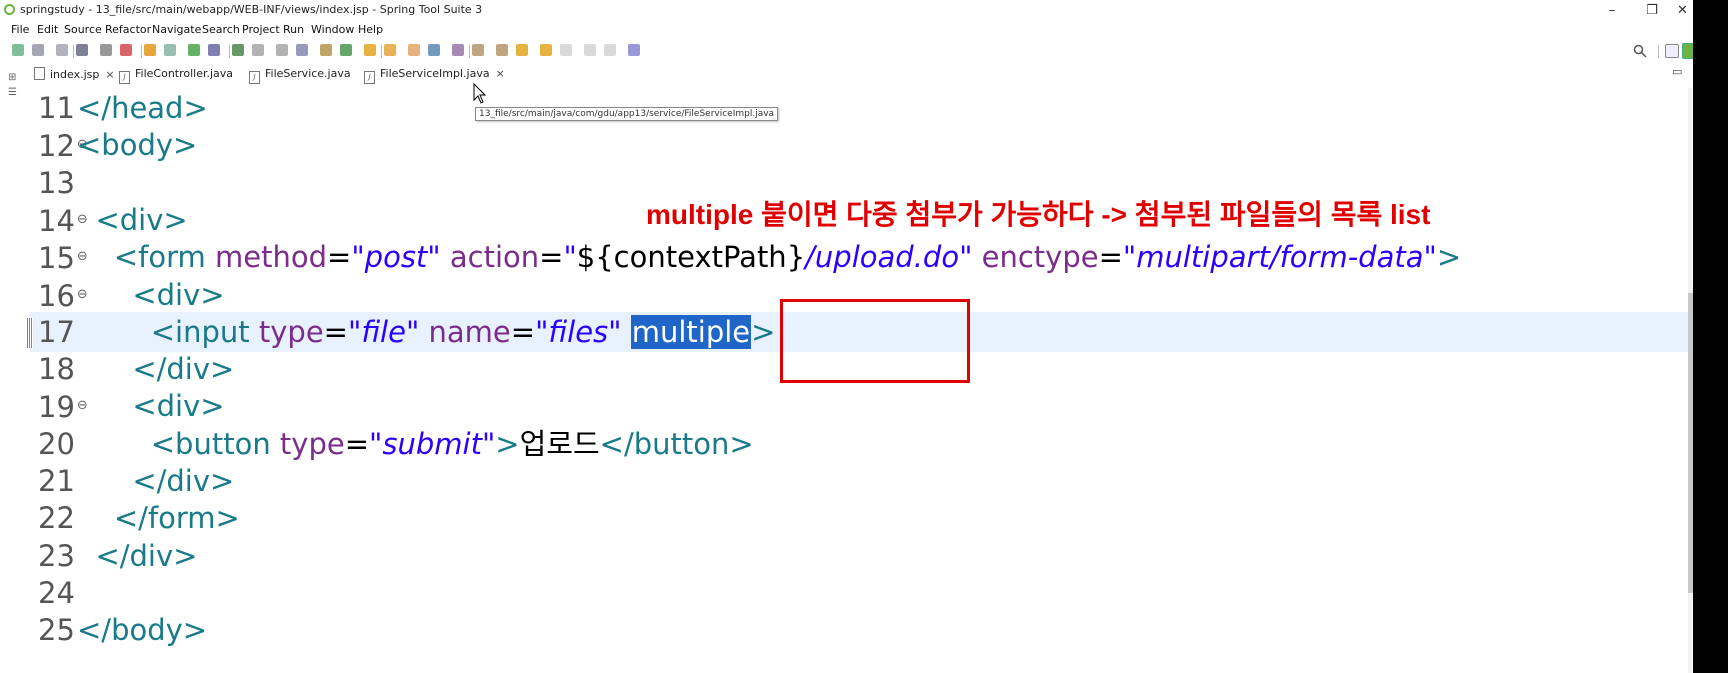  Describe the element at coordinates (860, 108) in the screenshot. I see `code-line-11: 11 </head>` at that location.